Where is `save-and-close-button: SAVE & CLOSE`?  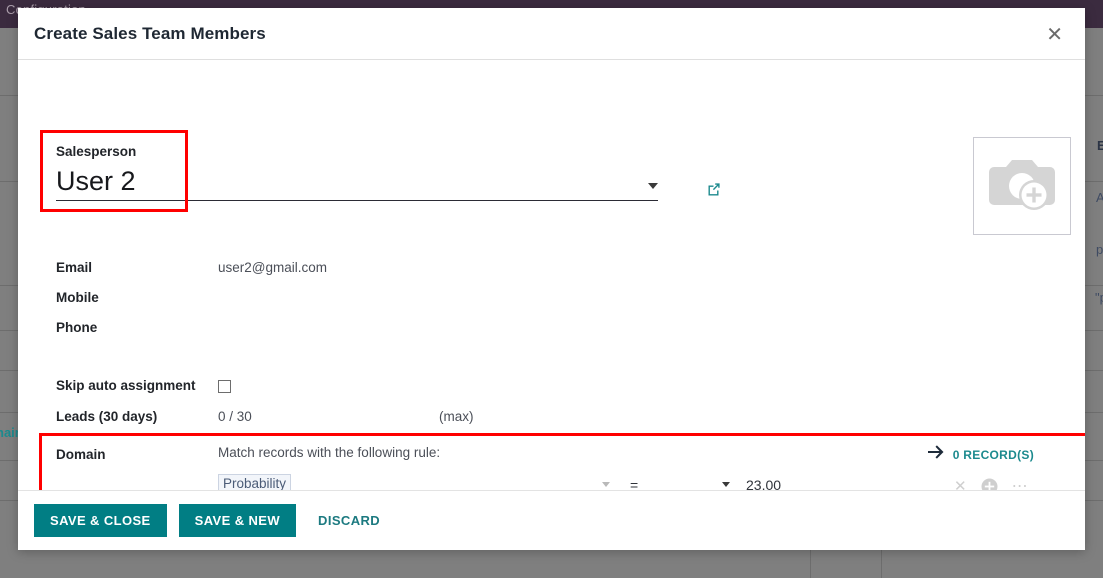
save-and-close-button: SAVE & CLOSE is located at coordinates (100, 520).